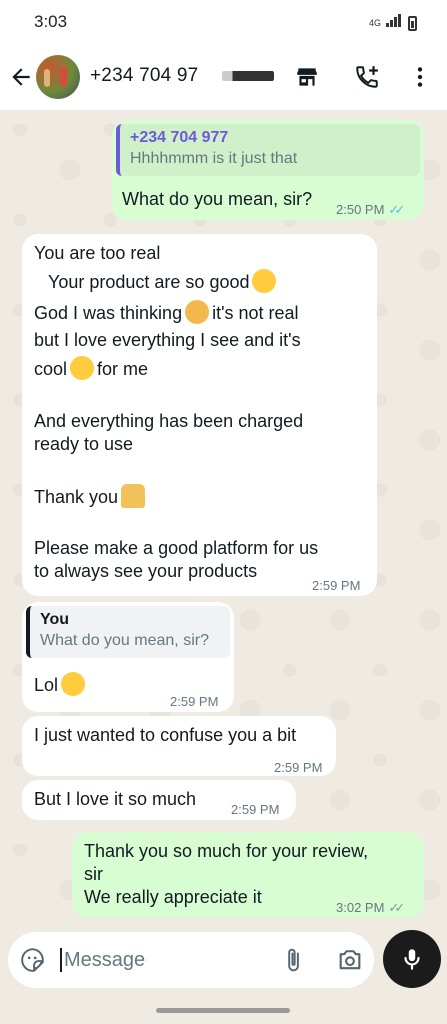  I want to click on thinking-face-emoji-icon, so click(197, 312).